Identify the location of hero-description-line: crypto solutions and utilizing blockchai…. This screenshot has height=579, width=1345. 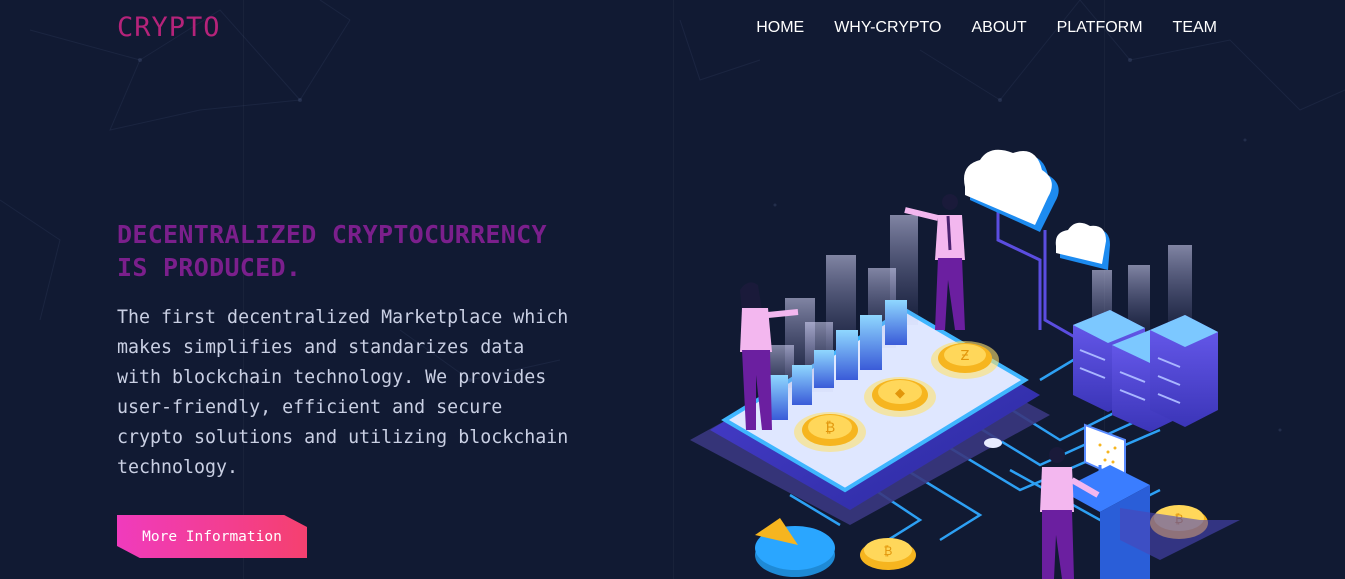
(343, 437).